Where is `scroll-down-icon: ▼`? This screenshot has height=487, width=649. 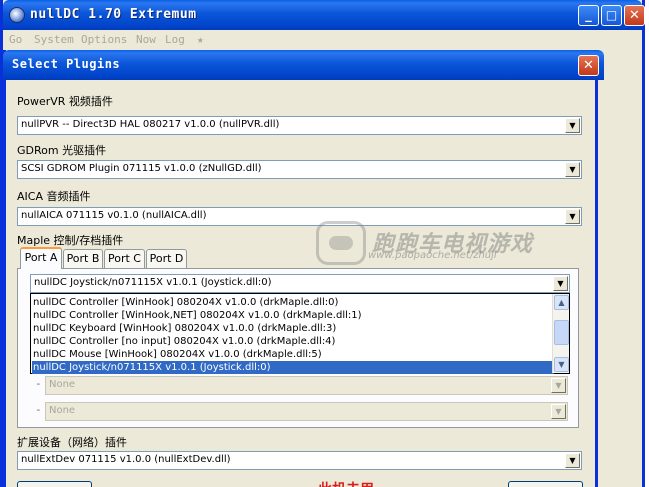
scroll-down-icon: ▼ is located at coordinates (561, 364).